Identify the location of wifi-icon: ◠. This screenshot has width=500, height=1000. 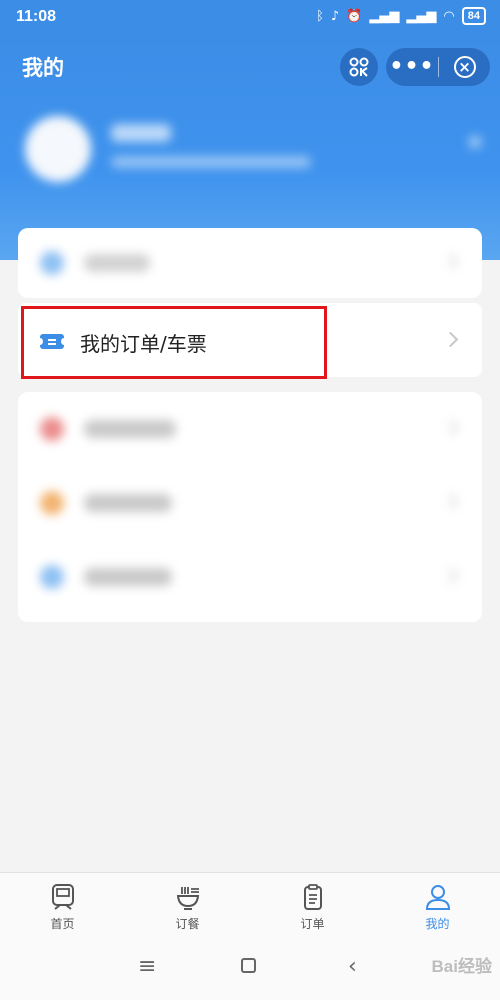
(449, 16).